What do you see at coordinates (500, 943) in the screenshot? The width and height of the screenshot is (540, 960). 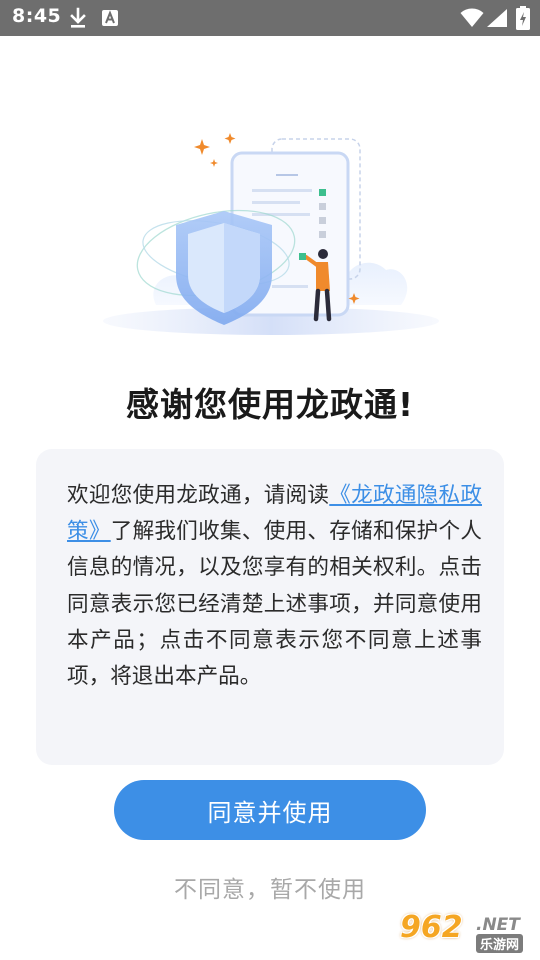 I see `watermark-site-name: 乐游网` at bounding box center [500, 943].